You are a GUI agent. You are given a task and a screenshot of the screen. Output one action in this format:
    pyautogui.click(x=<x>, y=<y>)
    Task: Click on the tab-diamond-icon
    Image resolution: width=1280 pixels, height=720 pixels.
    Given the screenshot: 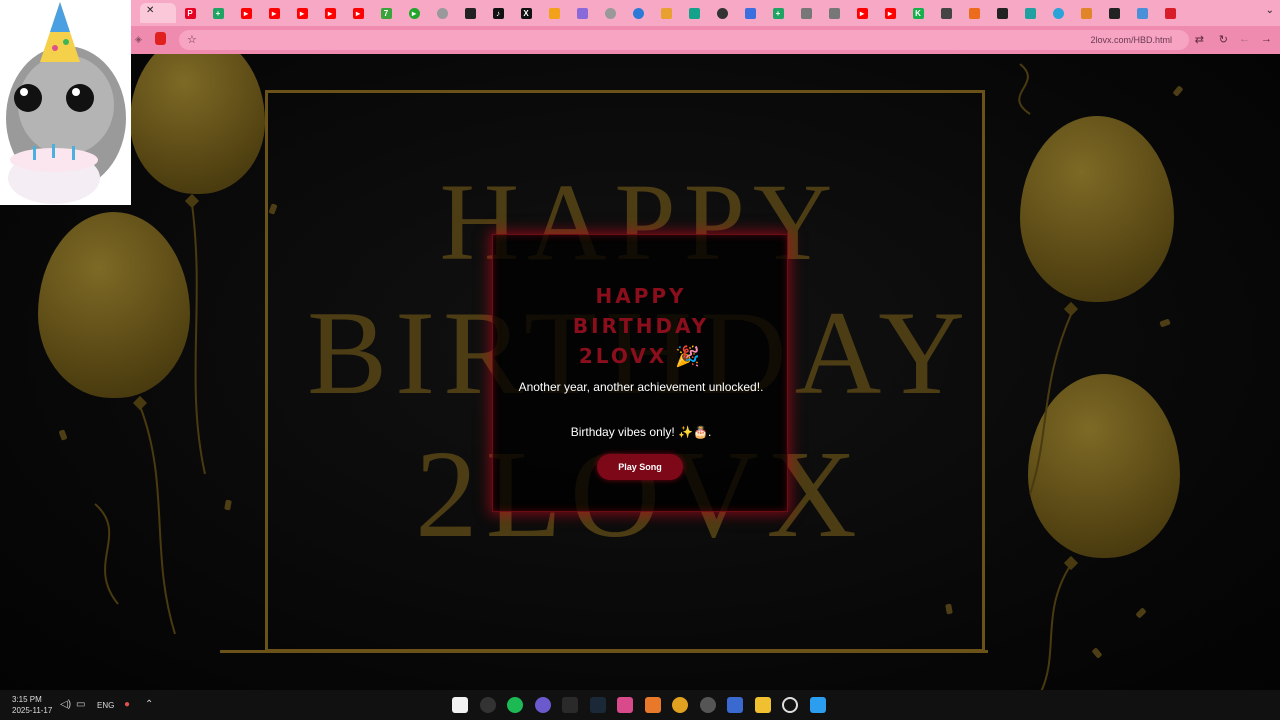 What is the action you would take?
    pyautogui.click(x=1002, y=13)
    